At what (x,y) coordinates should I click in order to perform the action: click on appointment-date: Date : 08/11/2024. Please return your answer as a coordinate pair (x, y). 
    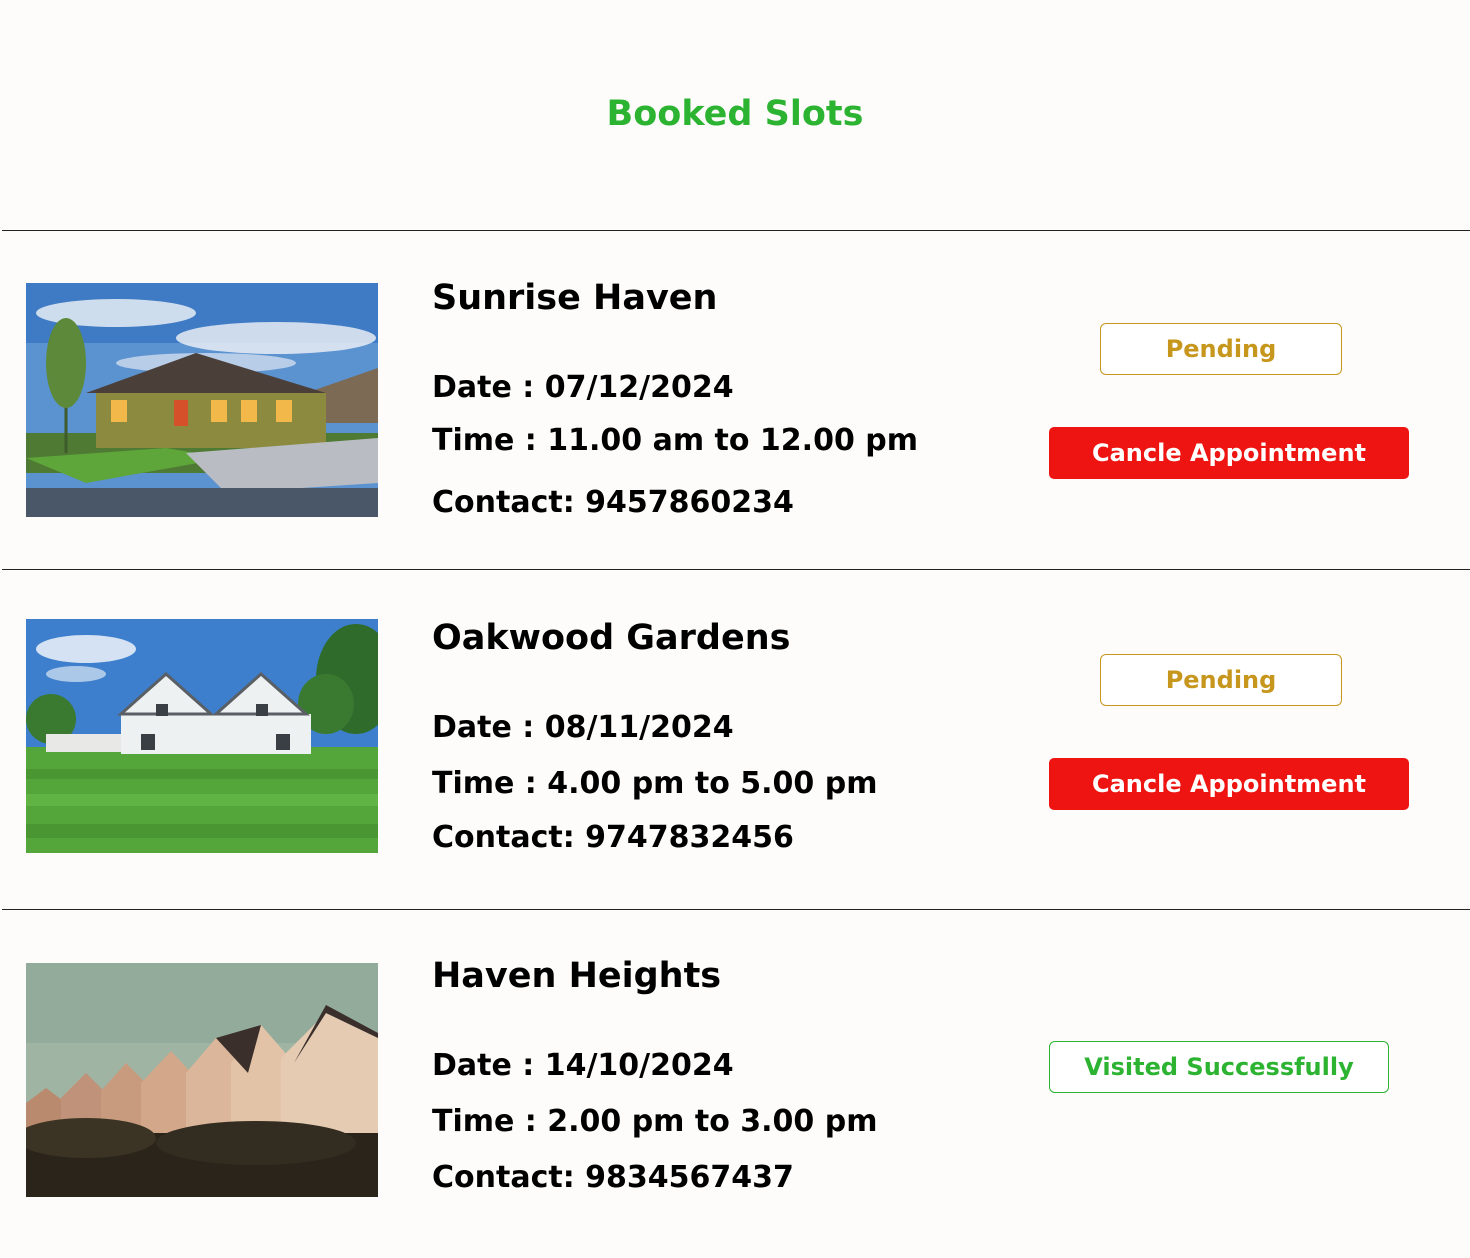
    Looking at the image, I should click on (583, 727).